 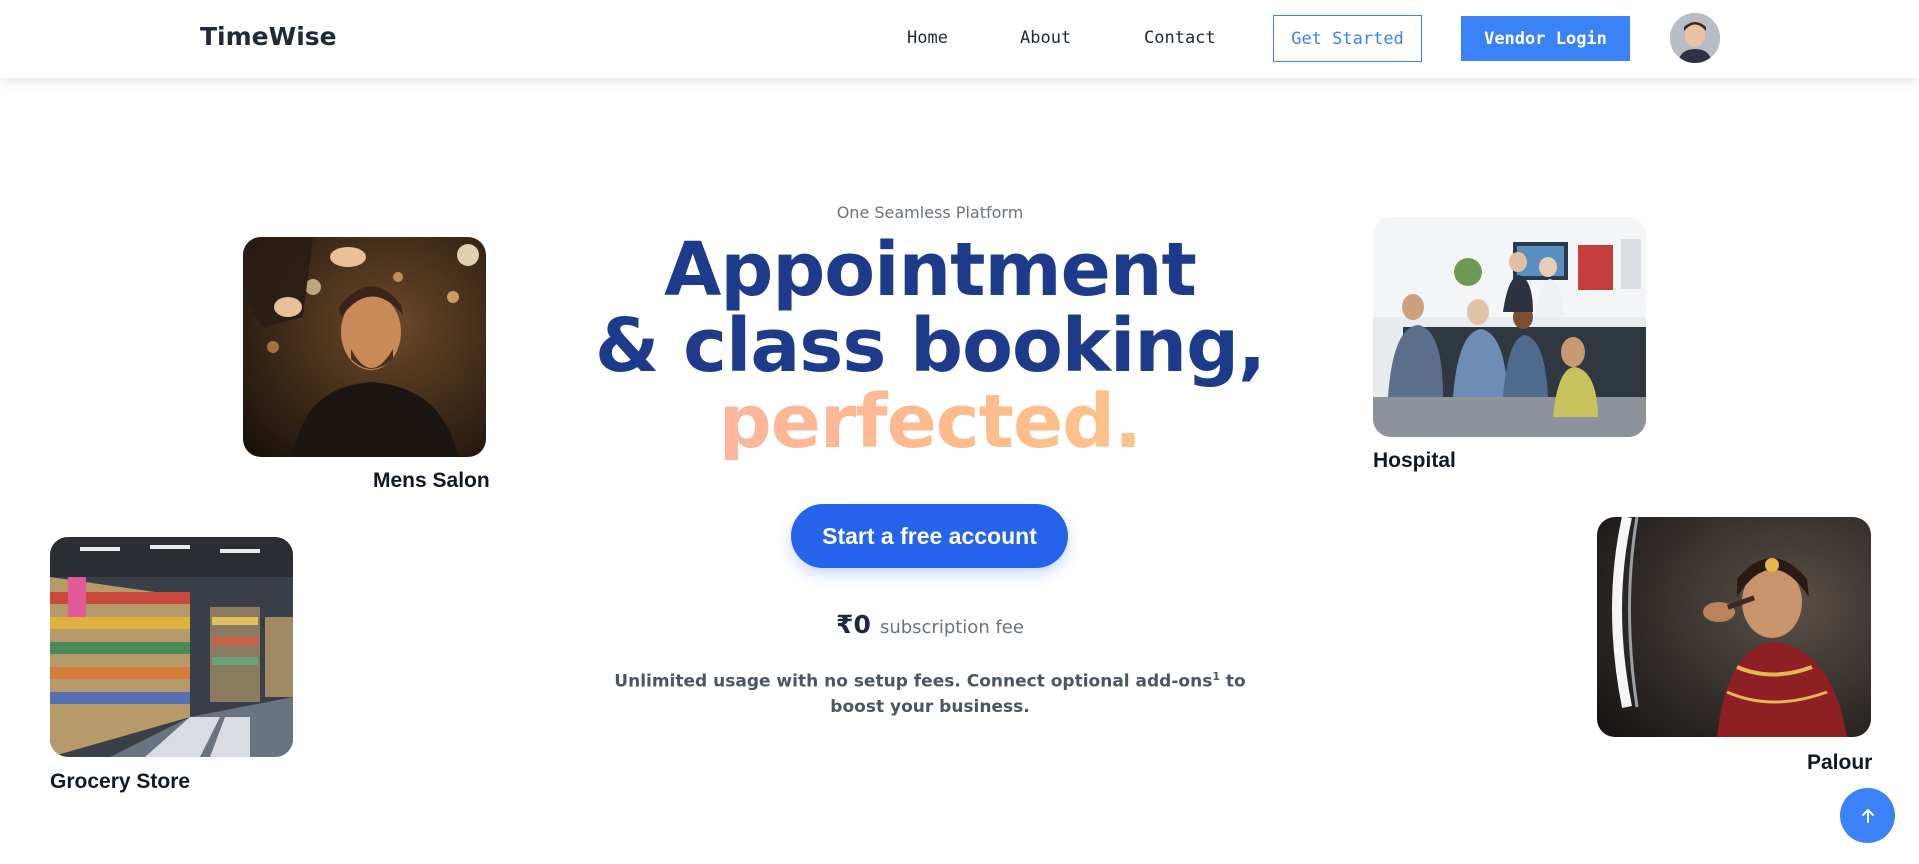 I want to click on start-free-account-button: Start a free account, so click(x=929, y=536).